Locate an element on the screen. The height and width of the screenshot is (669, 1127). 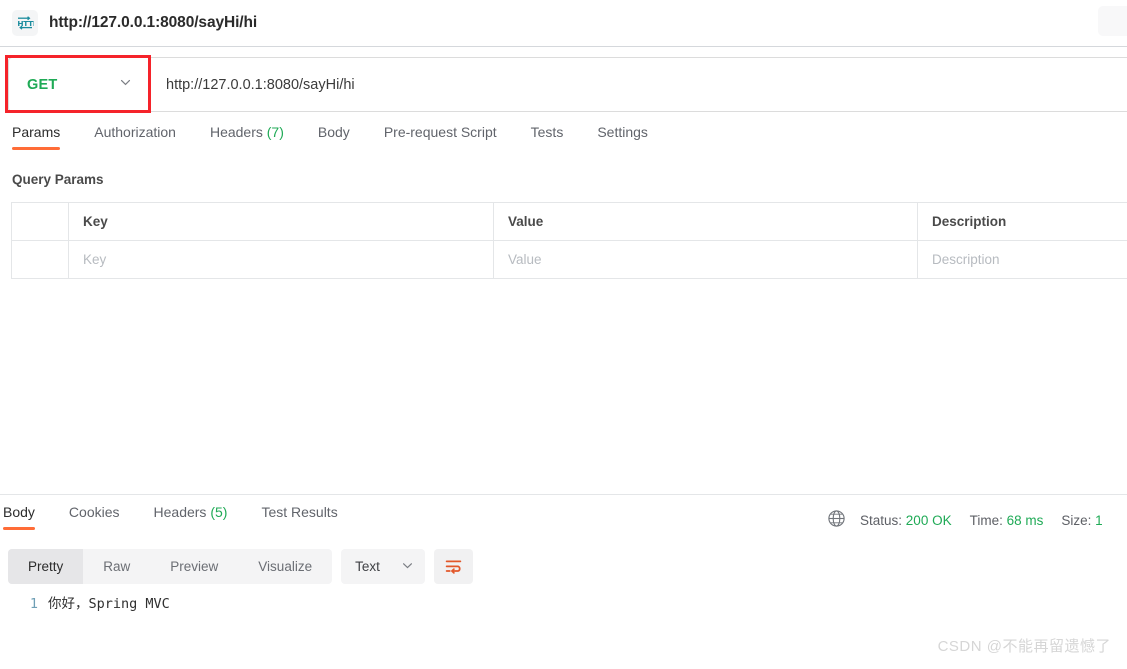
response-tab-headers-label: Headers is located at coordinates (180, 512).